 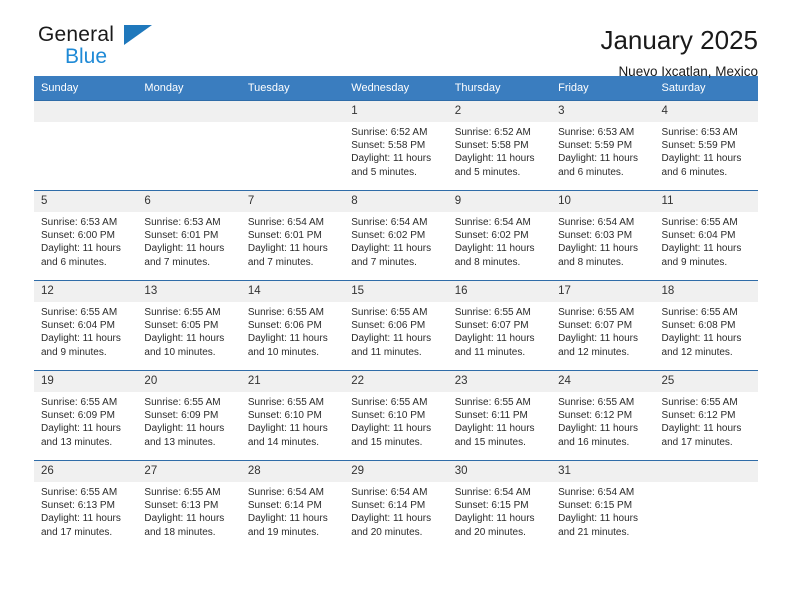 I want to click on day-number: 23, so click(x=499, y=381).